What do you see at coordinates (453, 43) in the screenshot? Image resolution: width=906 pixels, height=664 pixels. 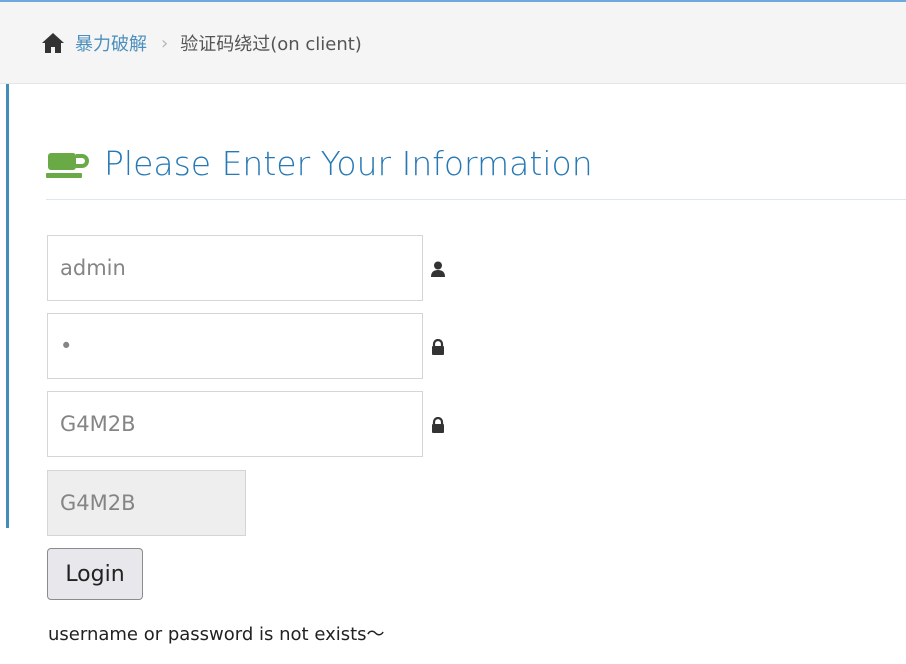 I see `breadcrumb: 暴力破解 › 验证码绕过(on client)` at bounding box center [453, 43].